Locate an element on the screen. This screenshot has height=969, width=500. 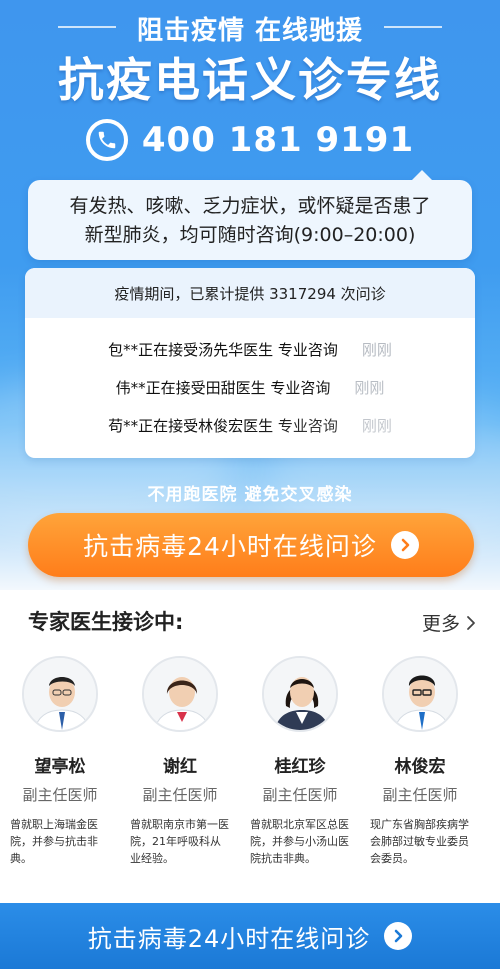
doctor-bio: 现广东省胸部疾病学会肺部过敏专业委员会委员。 is located at coordinates (419, 841).